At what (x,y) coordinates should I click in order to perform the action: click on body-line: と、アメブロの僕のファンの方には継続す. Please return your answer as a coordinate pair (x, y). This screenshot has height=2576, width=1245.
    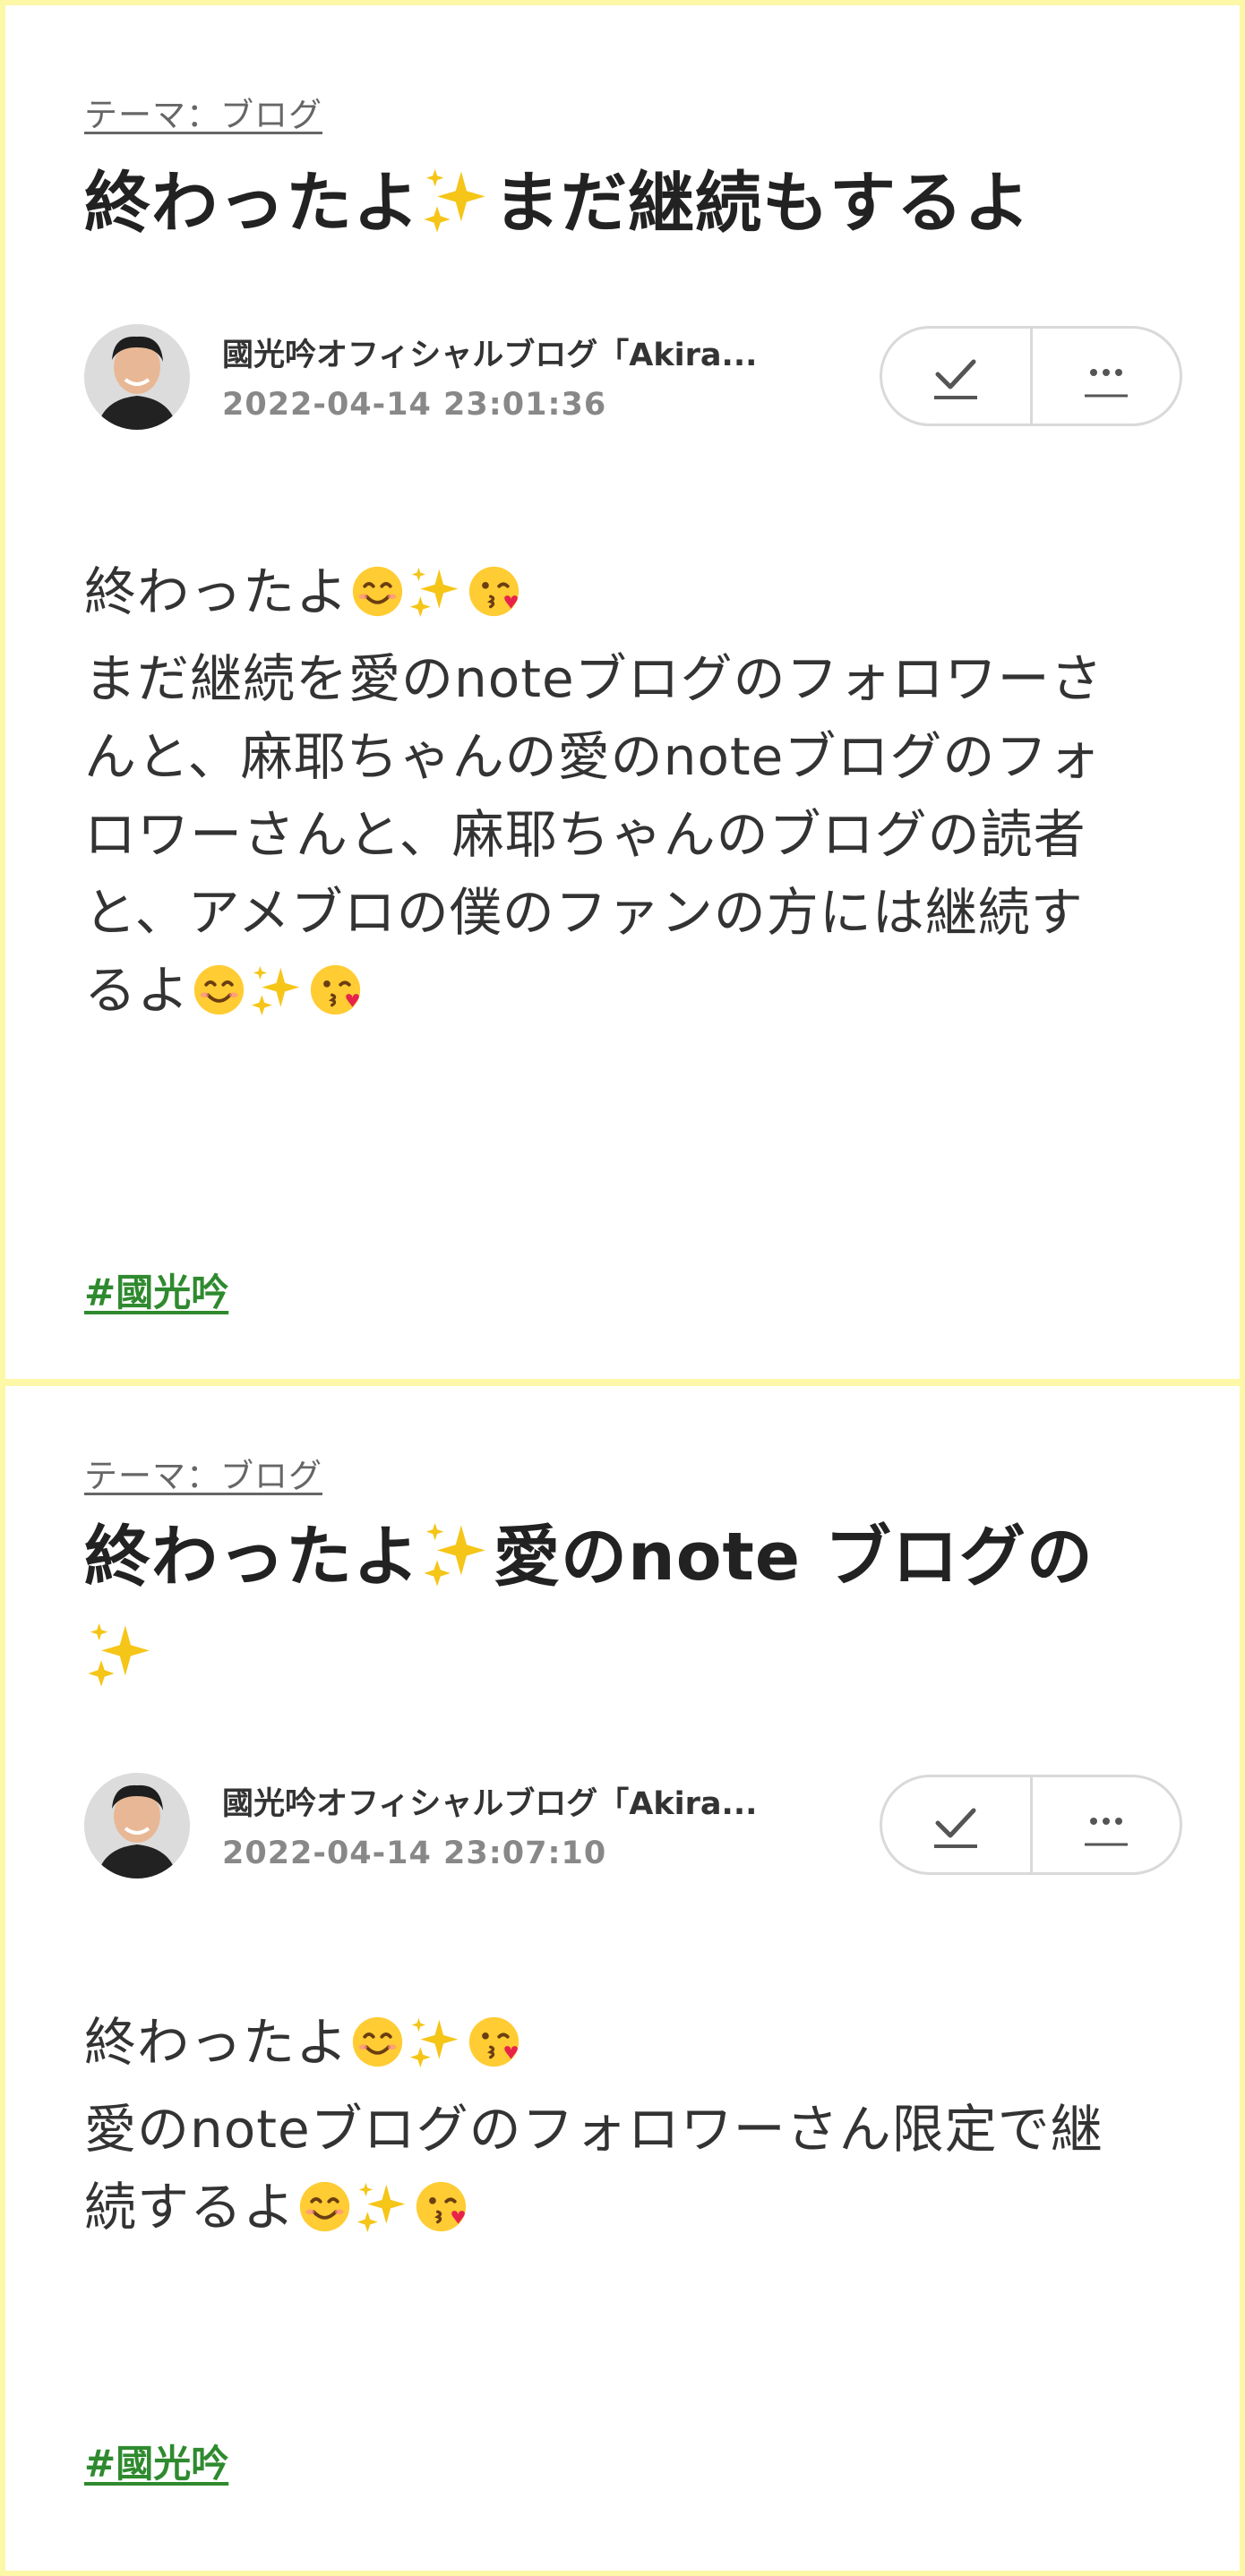
    Looking at the image, I should click on (584, 913).